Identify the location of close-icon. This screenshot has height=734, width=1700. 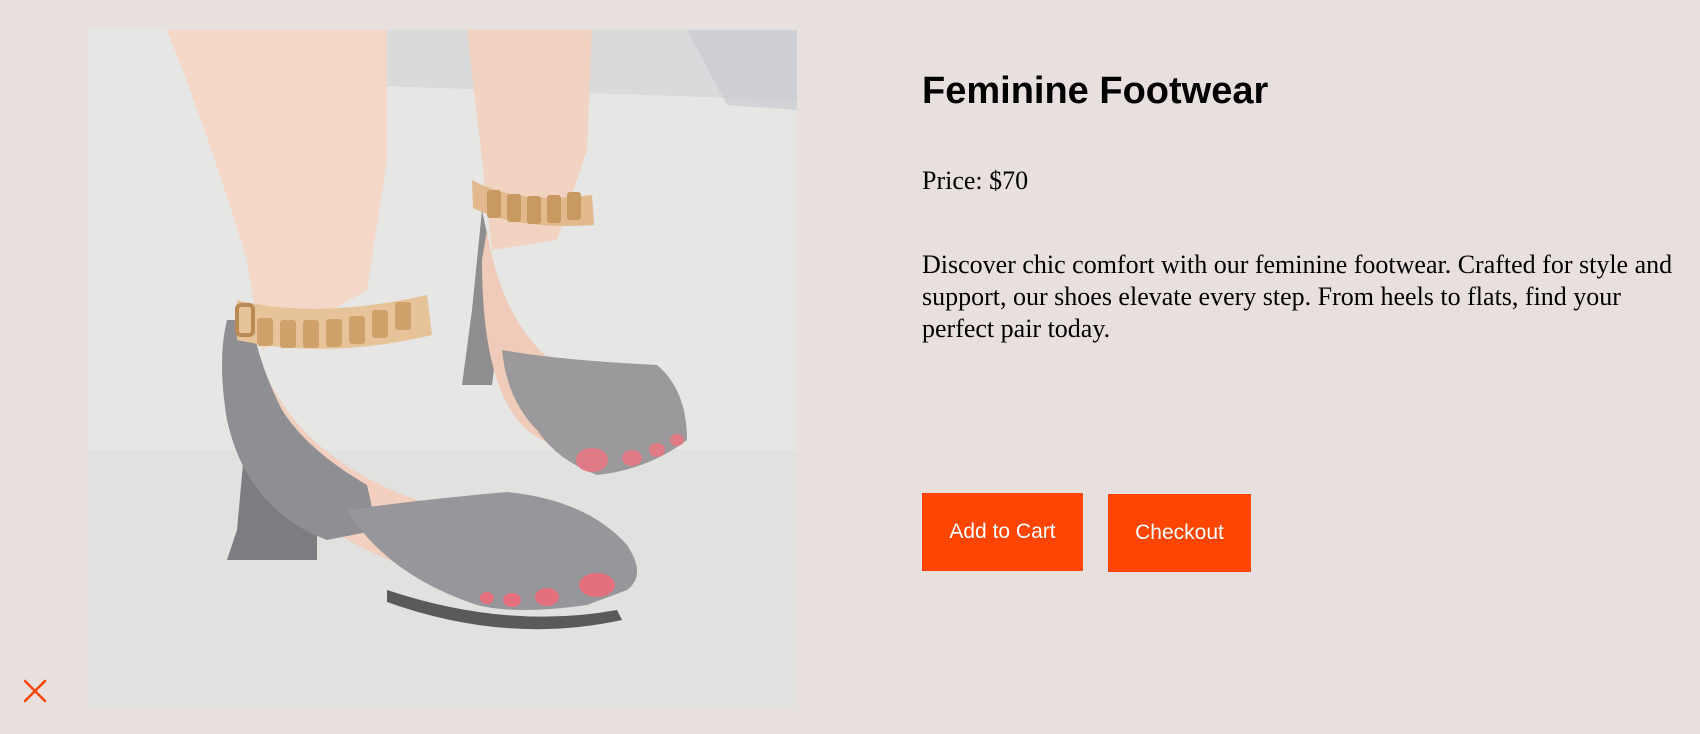
(35, 691).